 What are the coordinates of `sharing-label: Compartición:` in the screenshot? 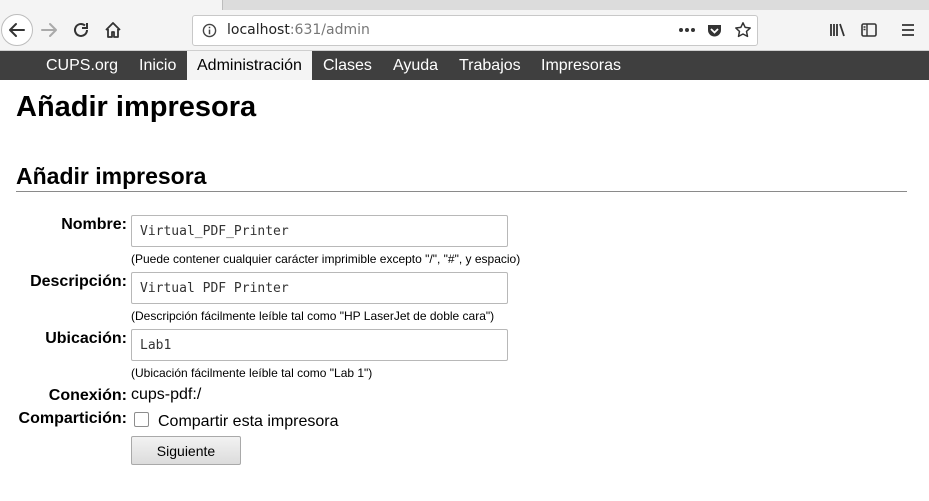 It's located at (72, 418).